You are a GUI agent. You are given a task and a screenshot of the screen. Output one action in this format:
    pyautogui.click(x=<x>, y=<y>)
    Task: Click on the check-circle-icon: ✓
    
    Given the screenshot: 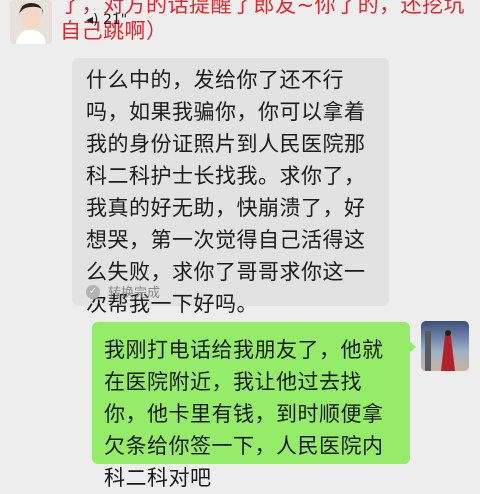 What is the action you would take?
    pyautogui.click(x=93, y=291)
    